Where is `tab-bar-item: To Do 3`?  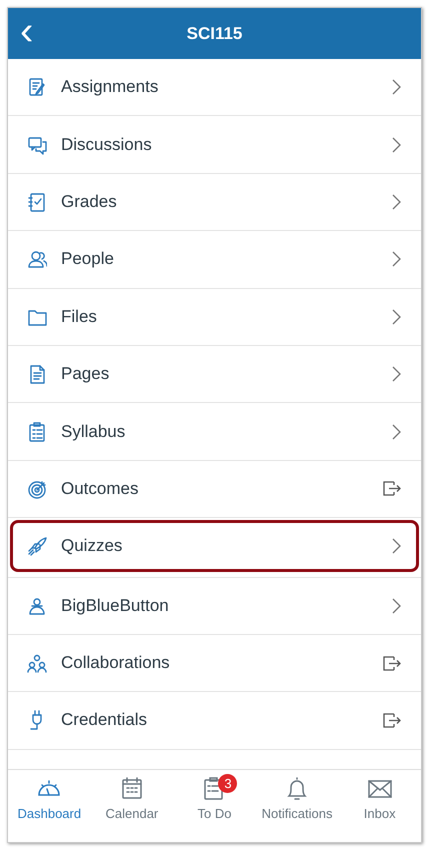
tab-bar-item: To Do 3 is located at coordinates (214, 809).